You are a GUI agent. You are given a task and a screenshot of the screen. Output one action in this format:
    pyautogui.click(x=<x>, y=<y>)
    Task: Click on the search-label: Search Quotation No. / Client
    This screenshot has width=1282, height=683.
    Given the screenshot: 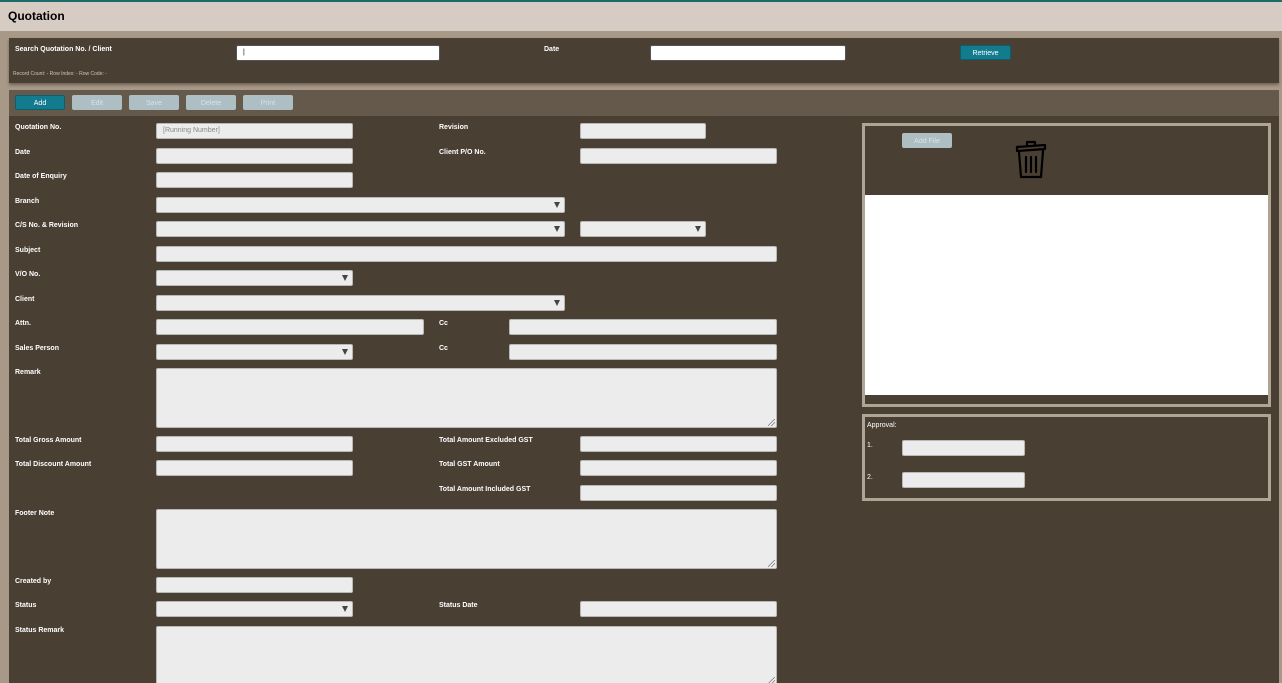 What is the action you would take?
    pyautogui.click(x=63, y=49)
    